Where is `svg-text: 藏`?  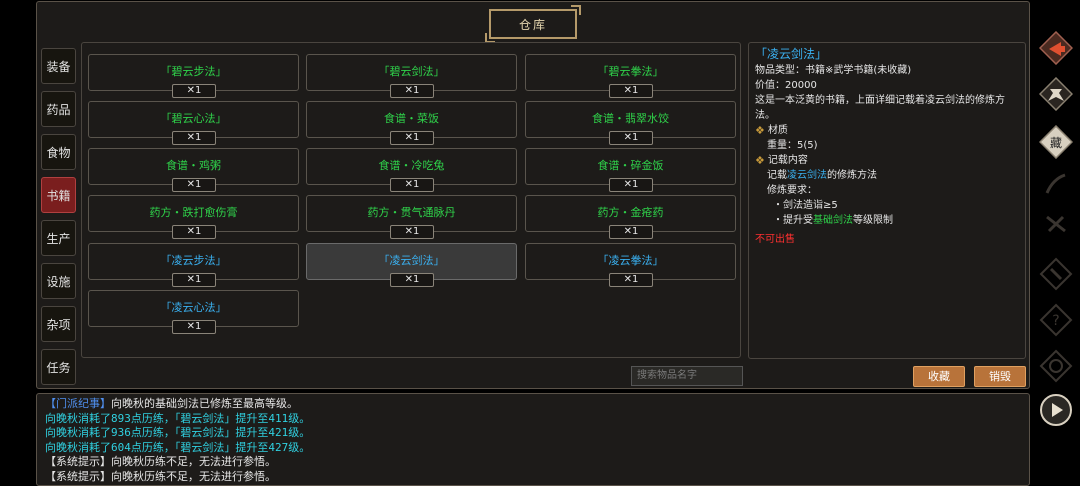 svg-text: 藏 is located at coordinates (1056, 143).